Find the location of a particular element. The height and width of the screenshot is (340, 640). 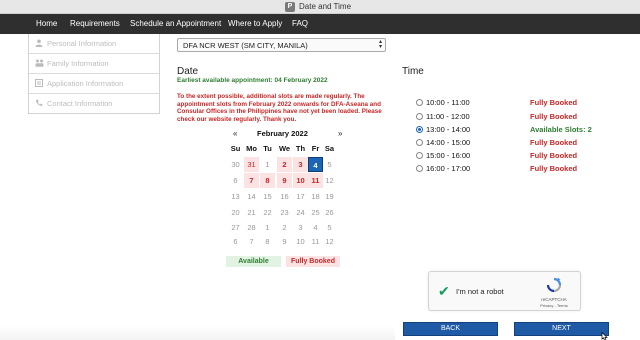

calendar-month-title: February 2022 is located at coordinates (282, 133).